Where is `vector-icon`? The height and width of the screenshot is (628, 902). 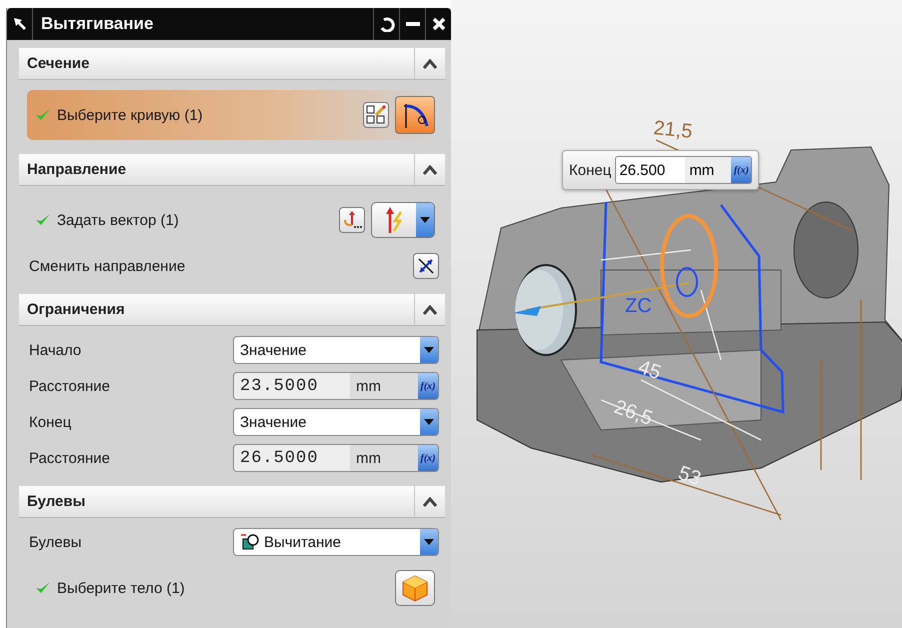 vector-icon is located at coordinates (352, 220).